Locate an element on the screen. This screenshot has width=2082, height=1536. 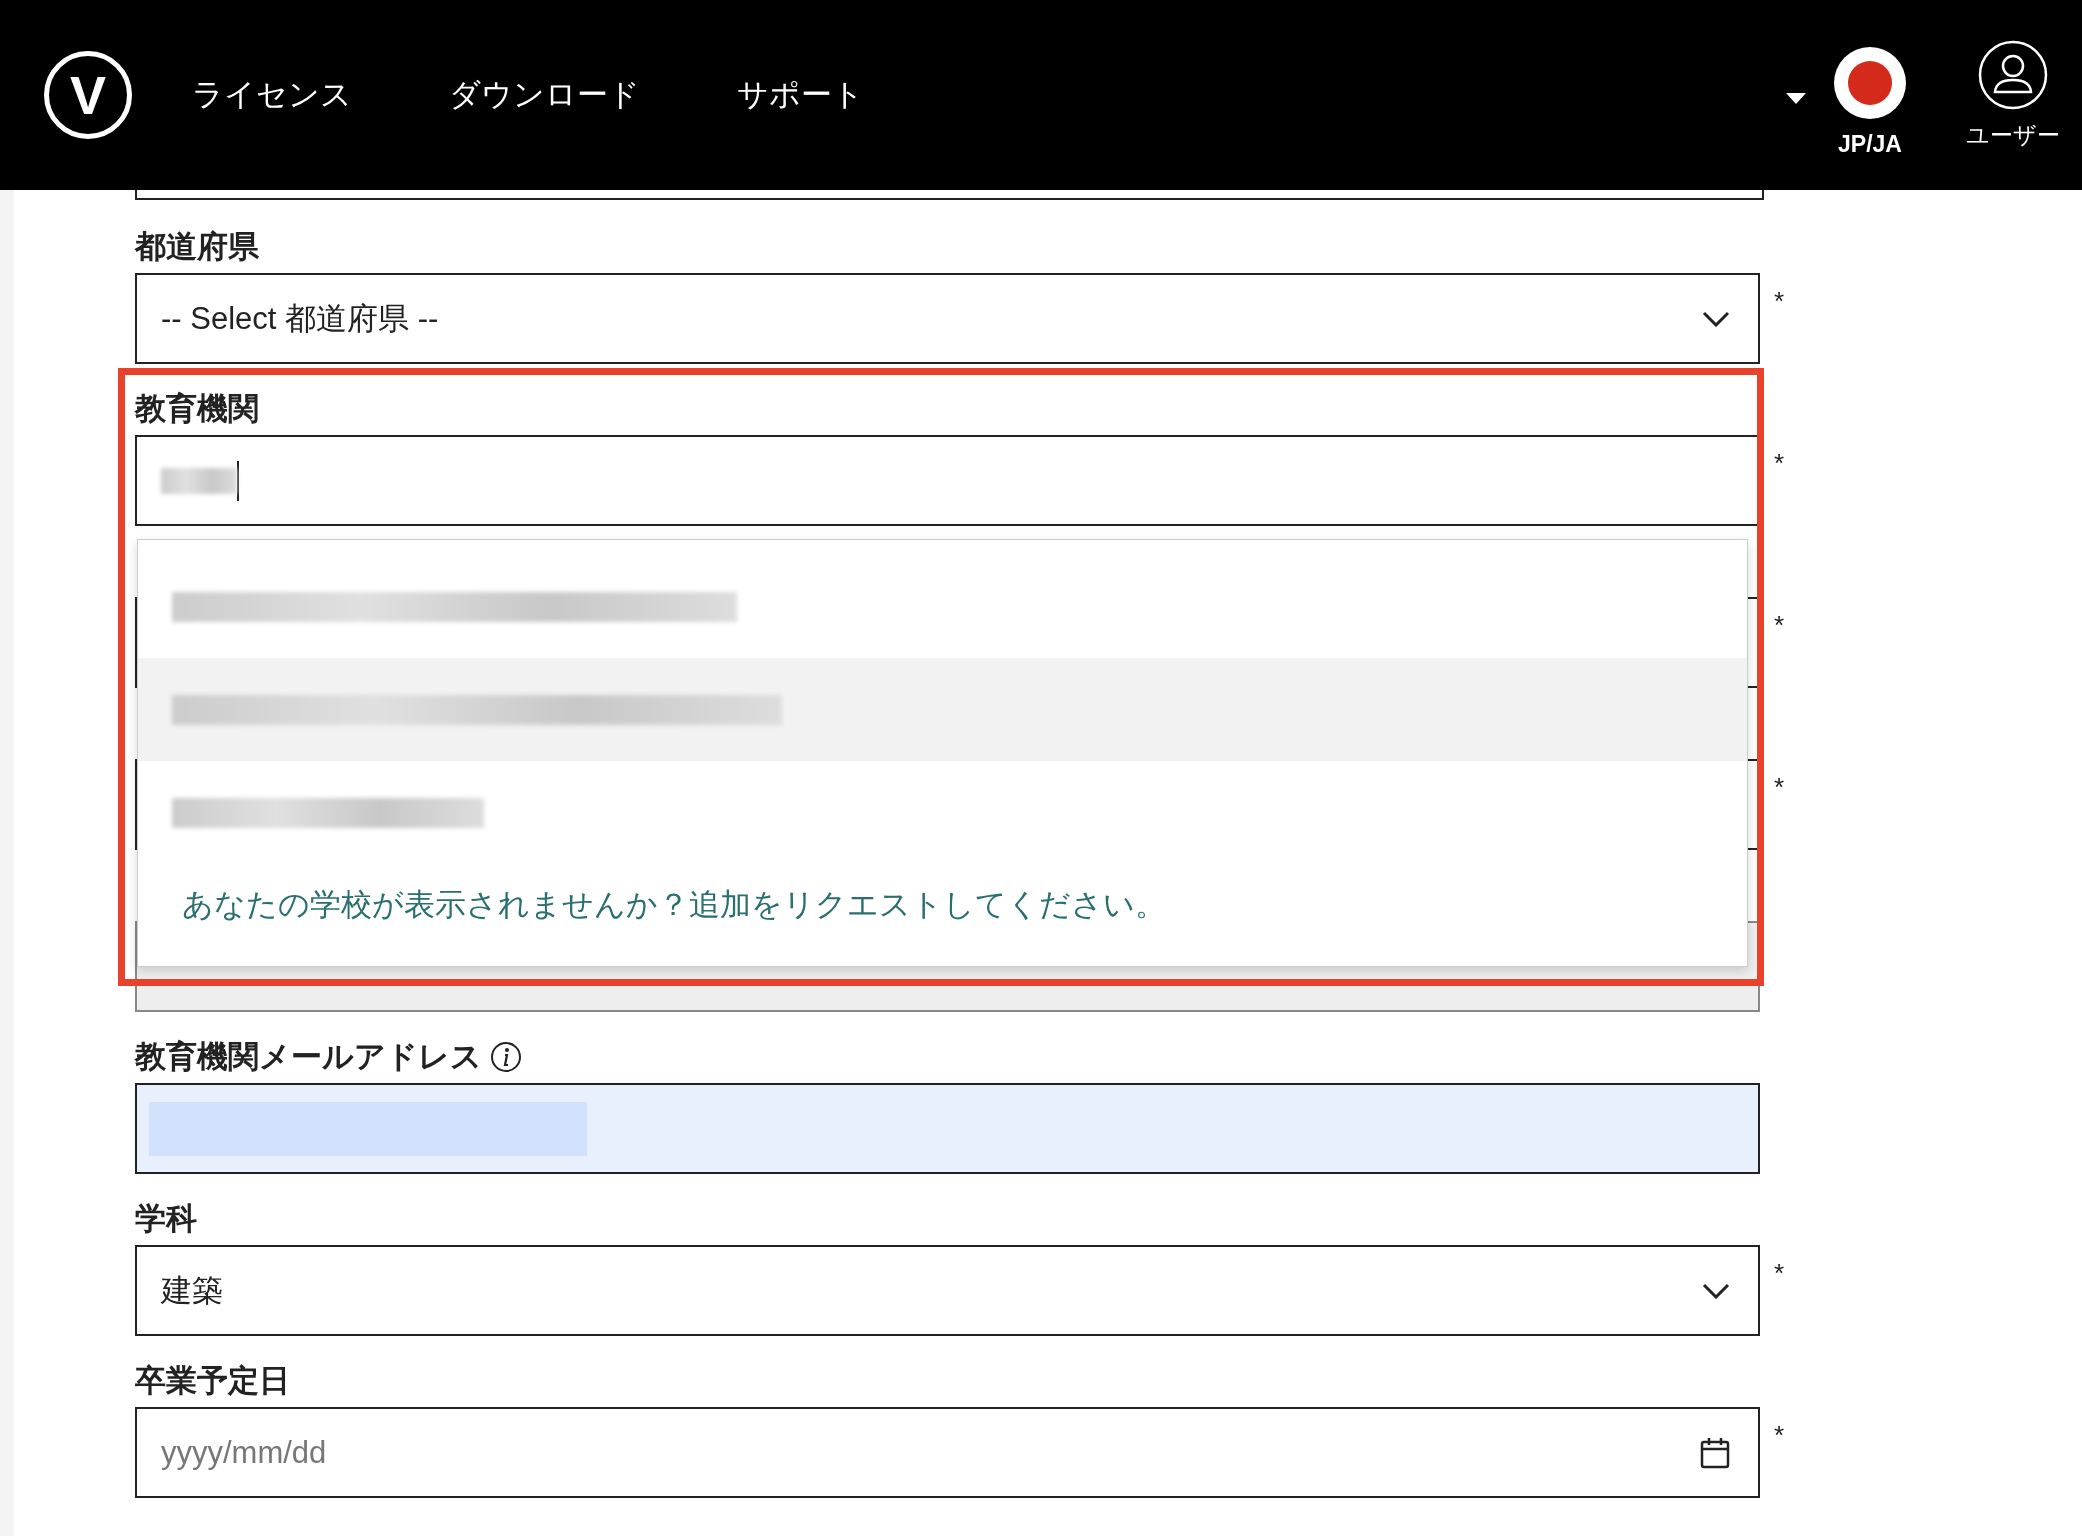
field-label: 教育機関 is located at coordinates (197, 409).